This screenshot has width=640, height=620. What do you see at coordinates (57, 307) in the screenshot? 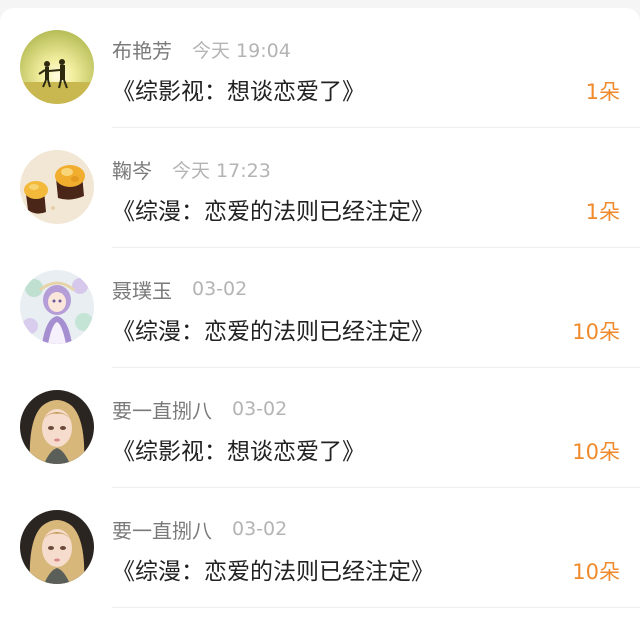
I see `anime-girl-avatar-icon` at bounding box center [57, 307].